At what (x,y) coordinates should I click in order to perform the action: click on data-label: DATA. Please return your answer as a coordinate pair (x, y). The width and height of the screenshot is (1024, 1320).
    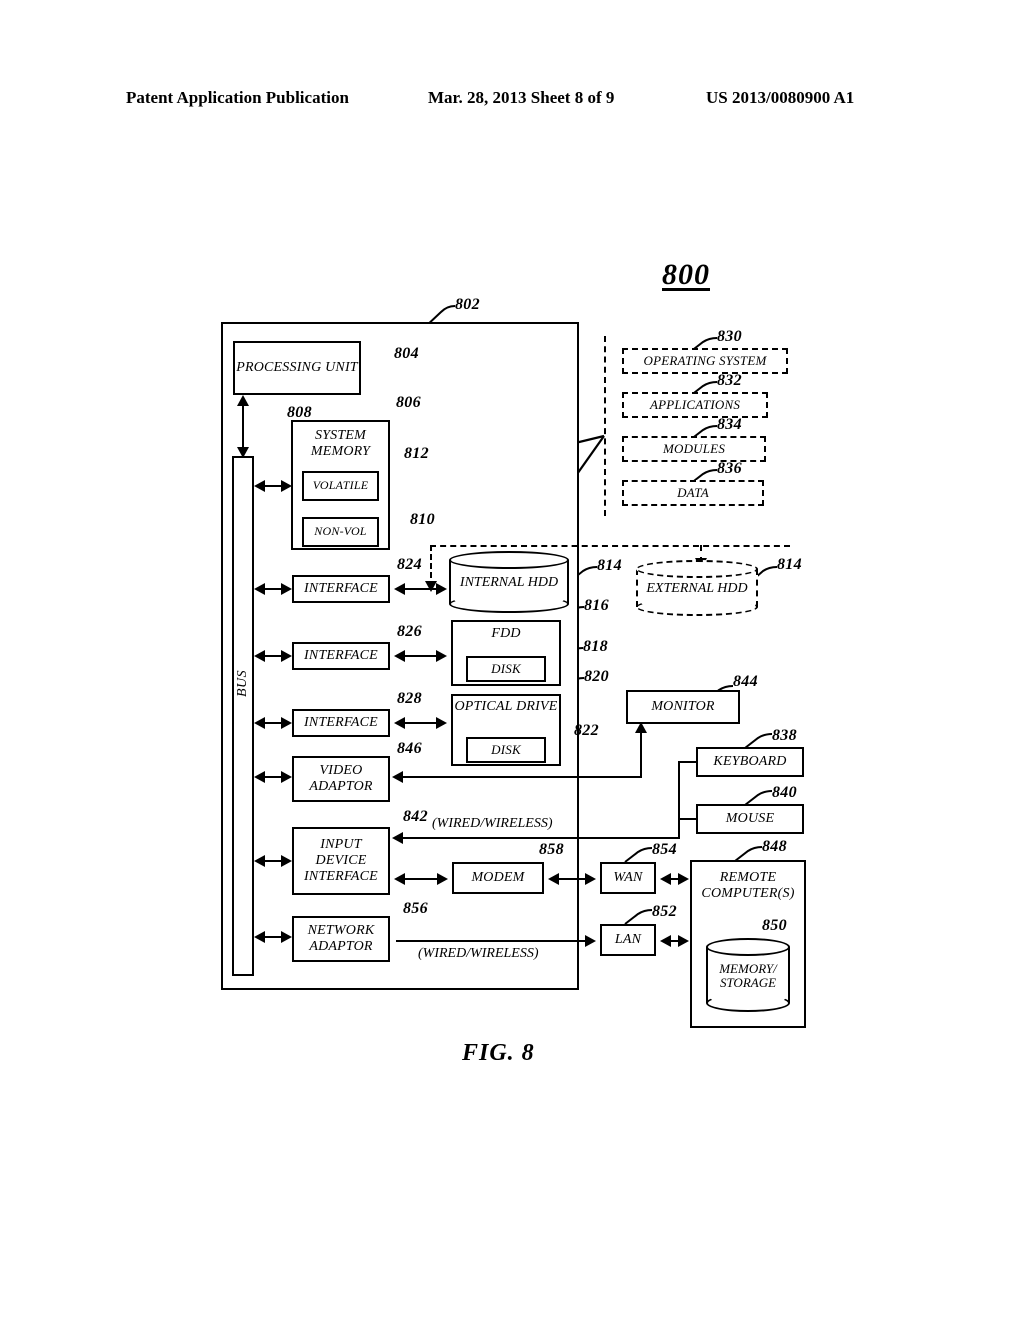
    Looking at the image, I should click on (693, 492).